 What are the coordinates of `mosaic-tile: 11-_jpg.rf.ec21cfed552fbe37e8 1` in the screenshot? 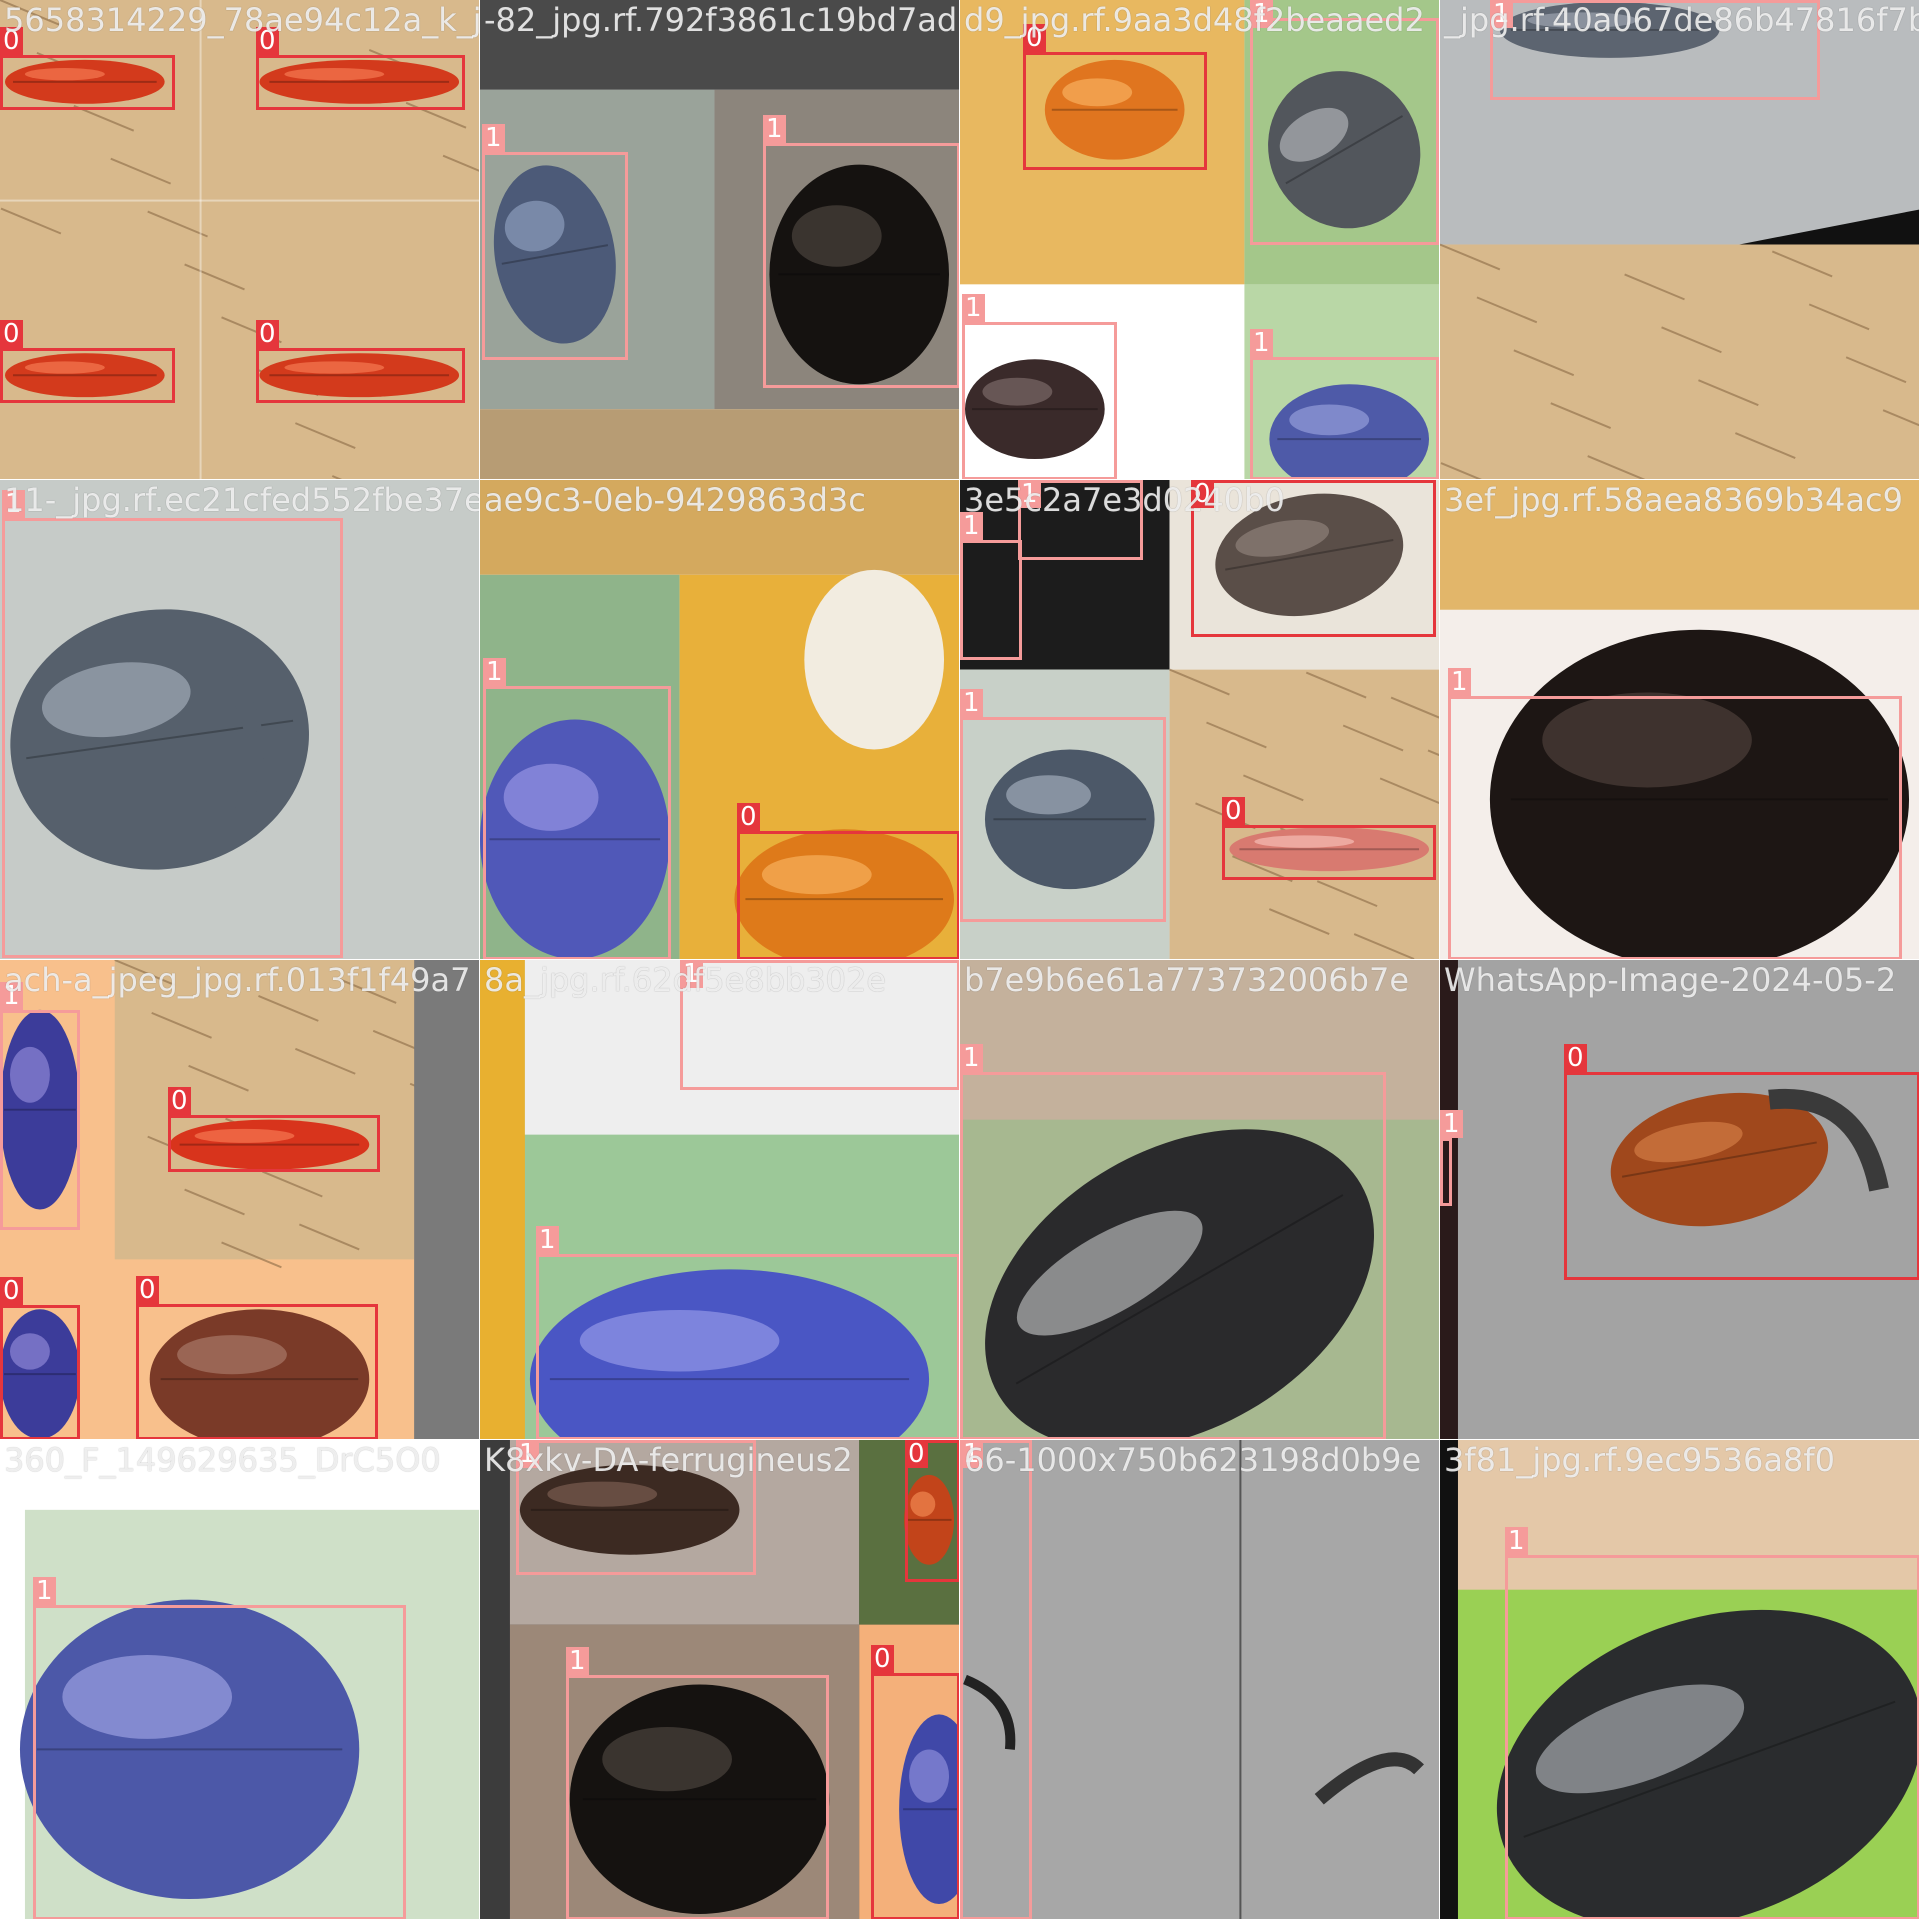 It's located at (239, 719).